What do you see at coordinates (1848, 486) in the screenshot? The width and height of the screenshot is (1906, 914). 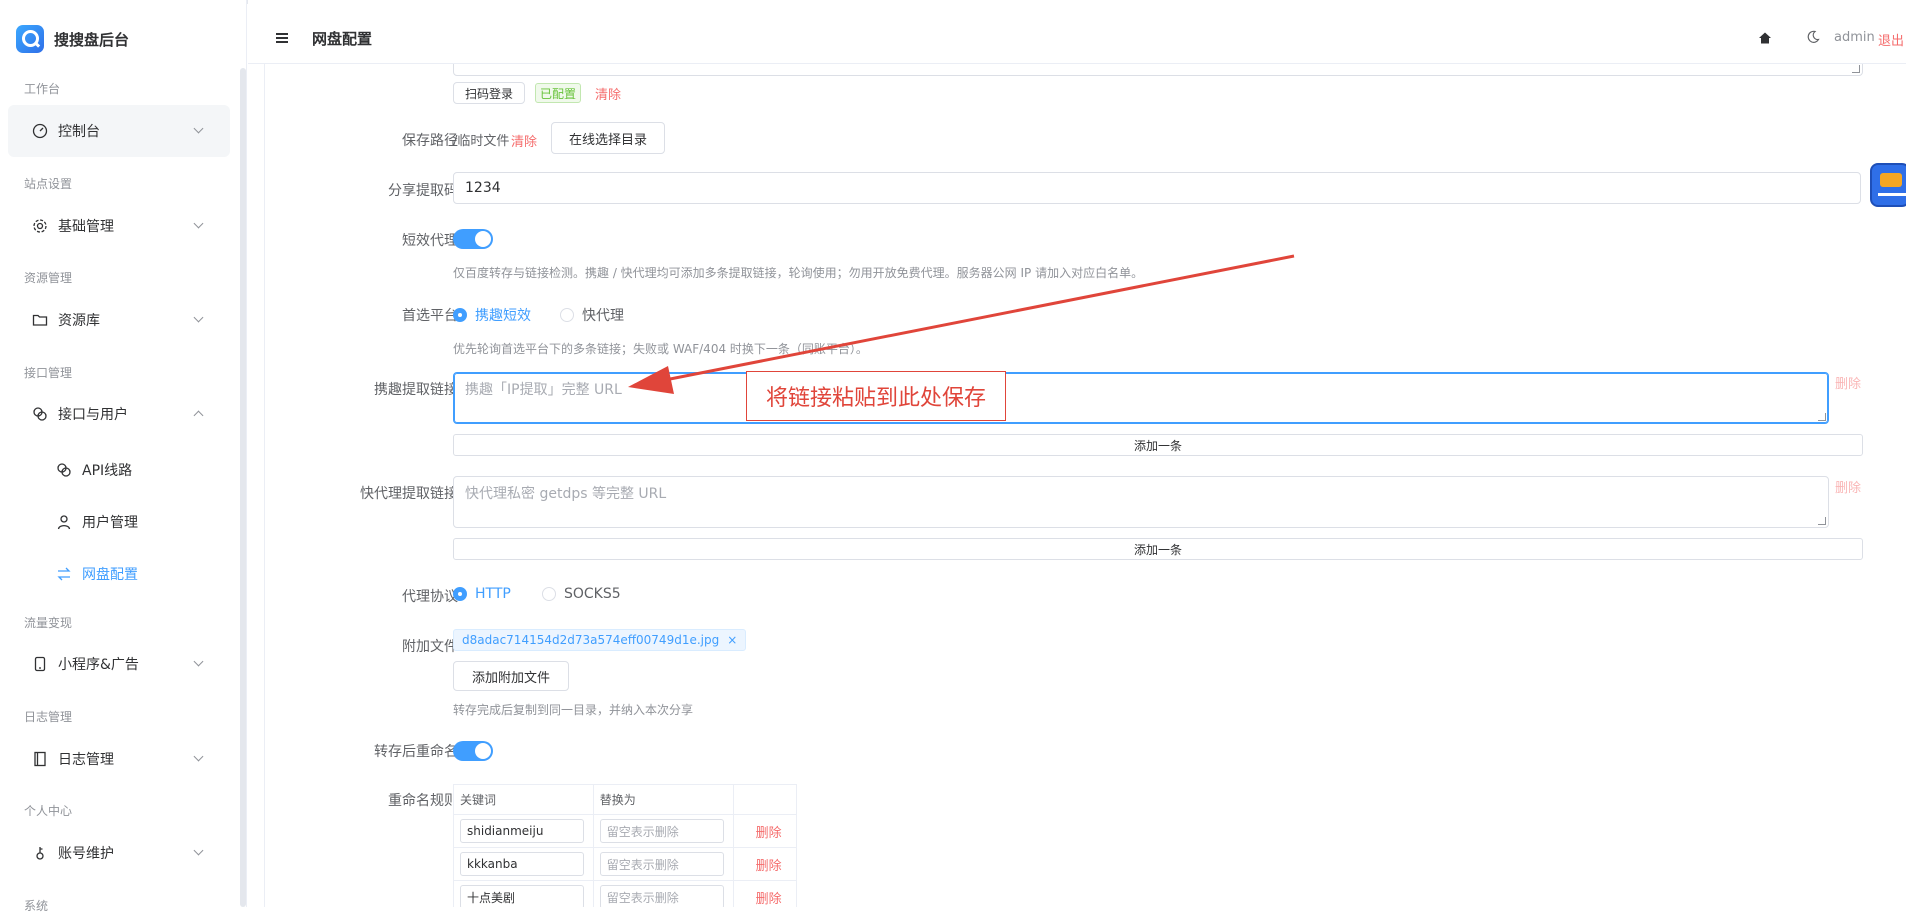 I see `kdl-delete-link: 删除` at bounding box center [1848, 486].